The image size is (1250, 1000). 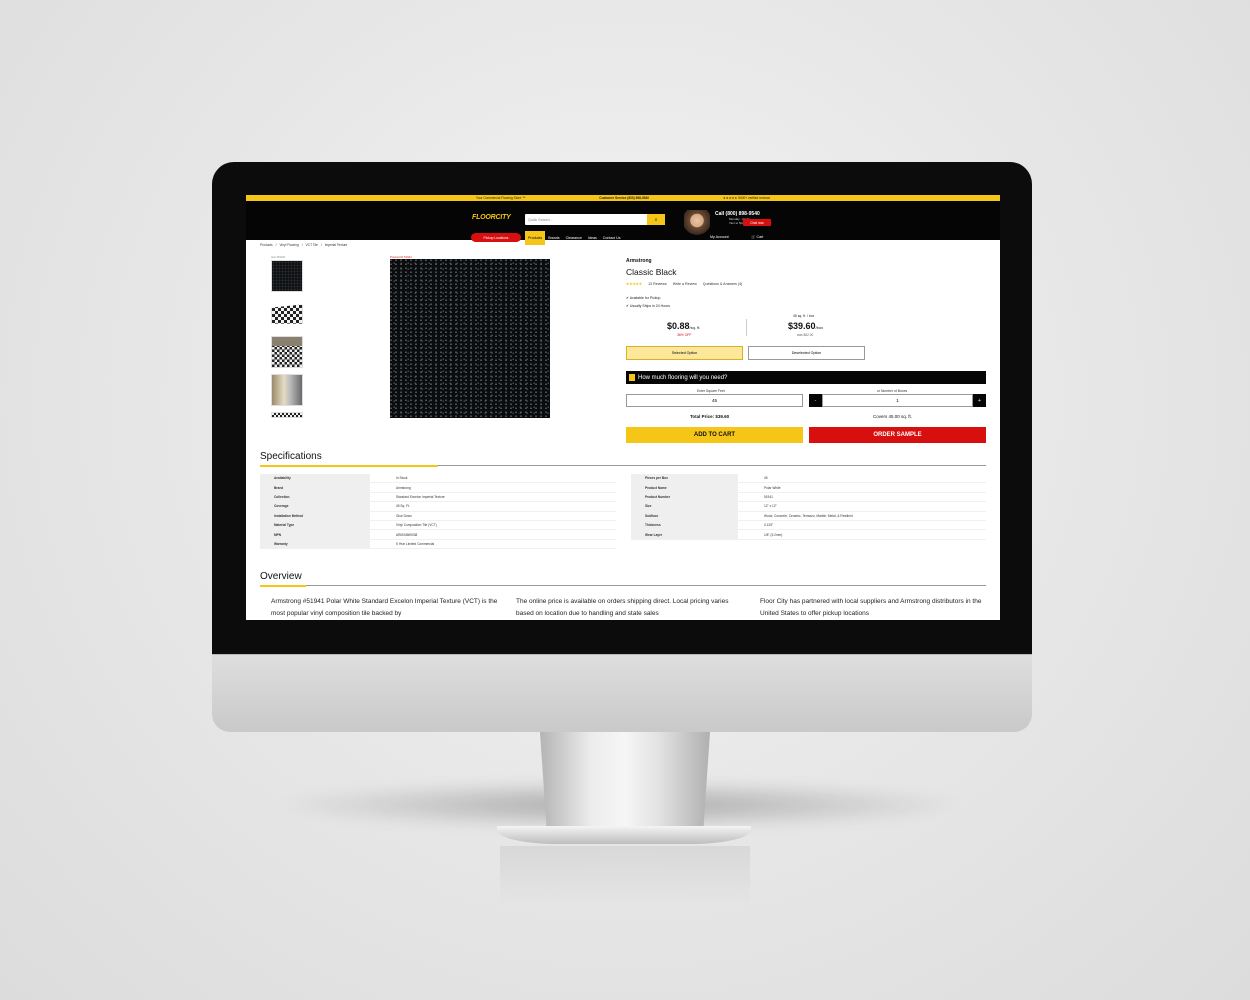 What do you see at coordinates (714, 435) in the screenshot?
I see `add-to-cart-button: ADD TO CART` at bounding box center [714, 435].